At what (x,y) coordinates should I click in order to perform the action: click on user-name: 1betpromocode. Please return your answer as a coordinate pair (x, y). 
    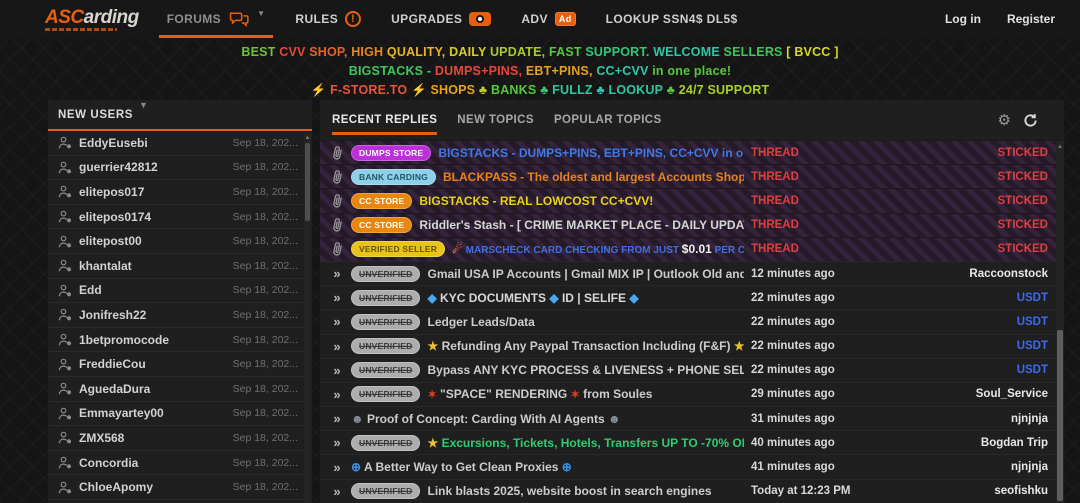
    Looking at the image, I should click on (152, 340).